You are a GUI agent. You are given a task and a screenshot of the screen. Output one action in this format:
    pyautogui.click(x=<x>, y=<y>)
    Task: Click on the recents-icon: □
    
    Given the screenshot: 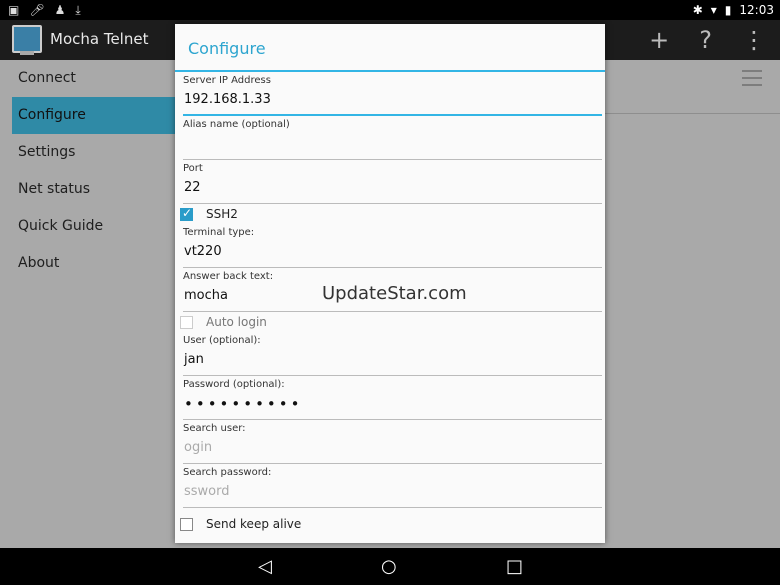 What is the action you would take?
    pyautogui.click(x=514, y=566)
    